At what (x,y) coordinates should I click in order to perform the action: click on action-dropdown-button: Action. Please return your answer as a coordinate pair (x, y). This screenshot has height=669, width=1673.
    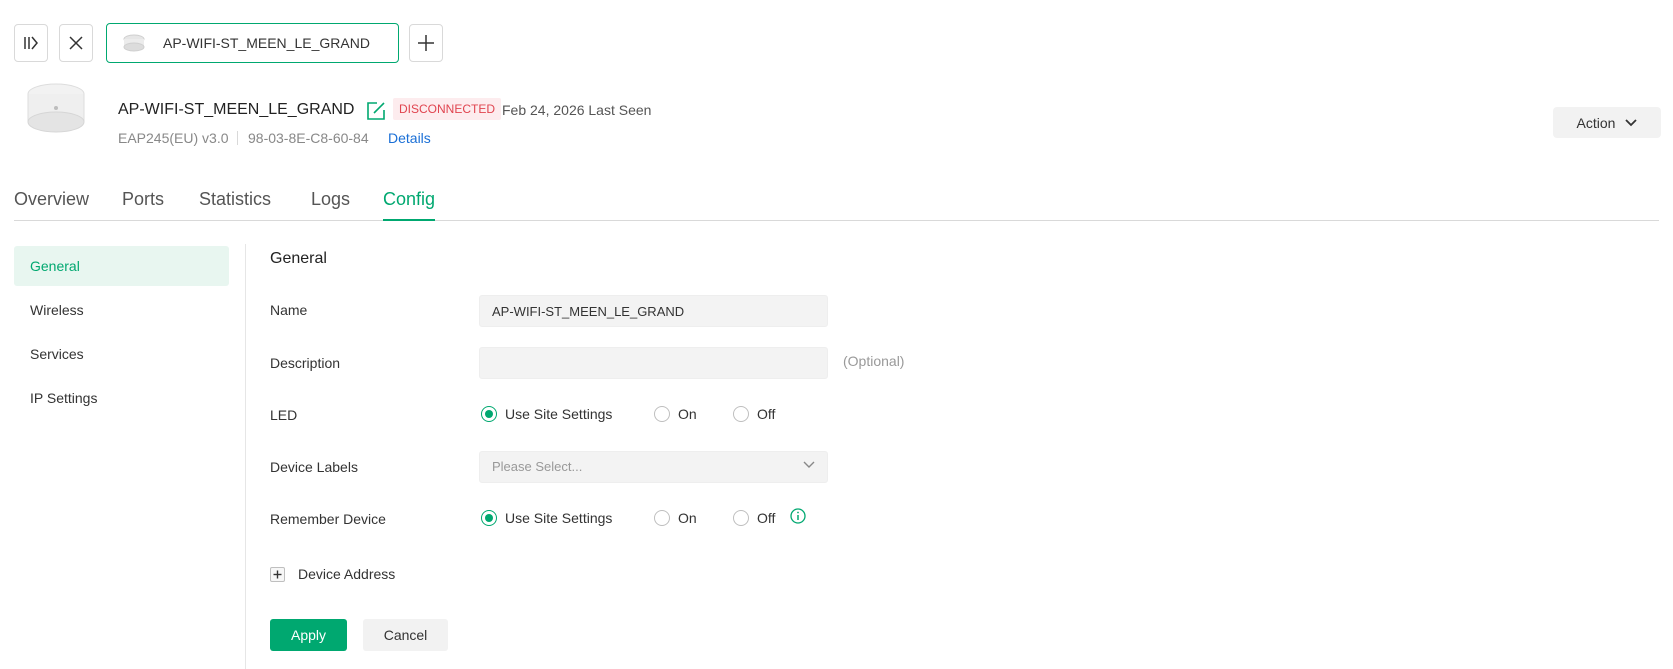
    Looking at the image, I should click on (1607, 122).